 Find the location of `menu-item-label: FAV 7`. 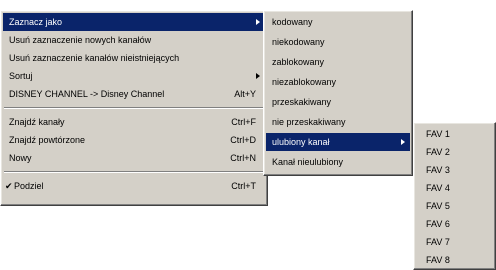

menu-item-label: FAV 7 is located at coordinates (438, 242).